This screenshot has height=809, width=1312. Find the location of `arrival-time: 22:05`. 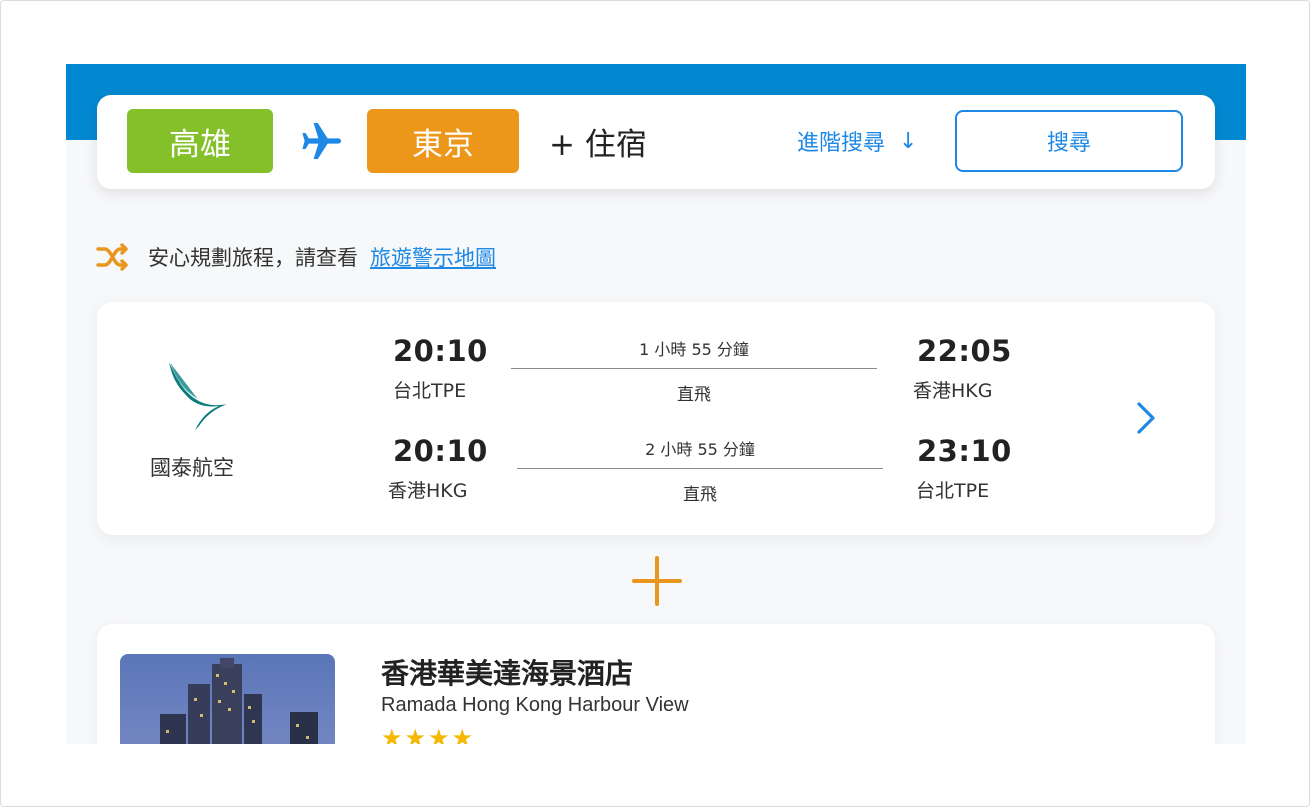

arrival-time: 22:05 is located at coordinates (964, 351).